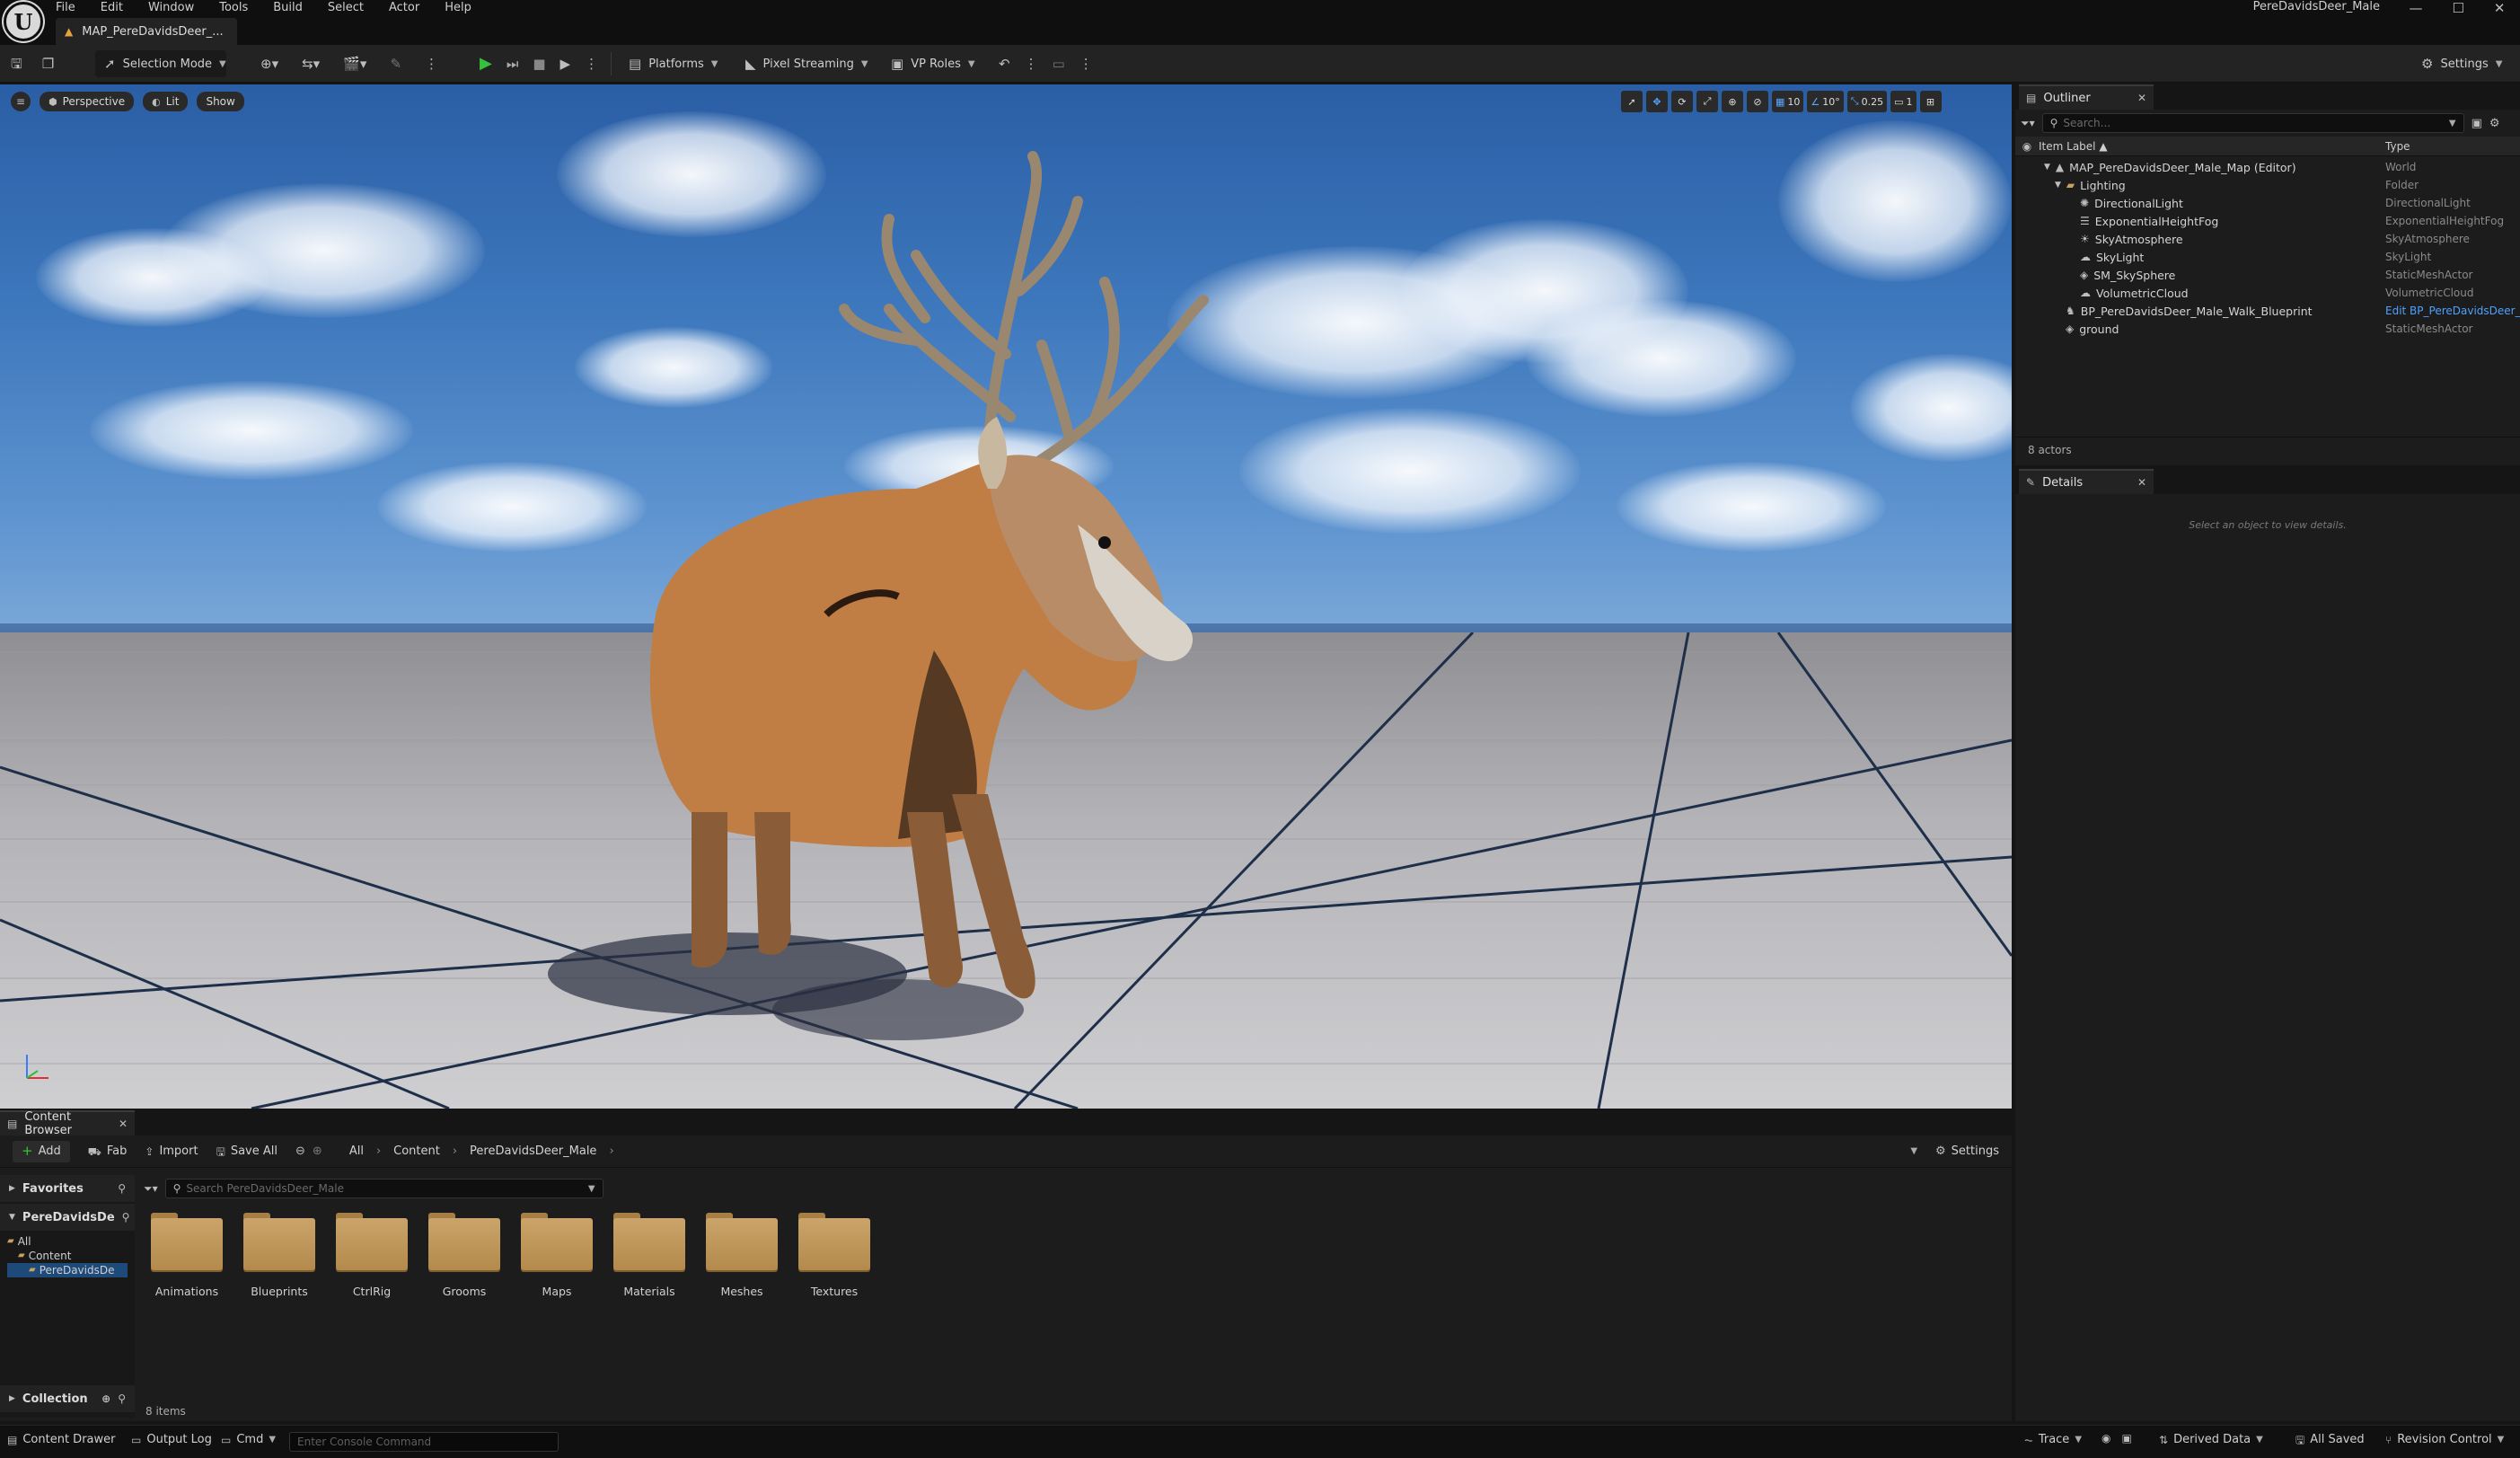 The width and height of the screenshot is (2520, 1458). I want to click on translate-tool-icon: ✥, so click(1657, 101).